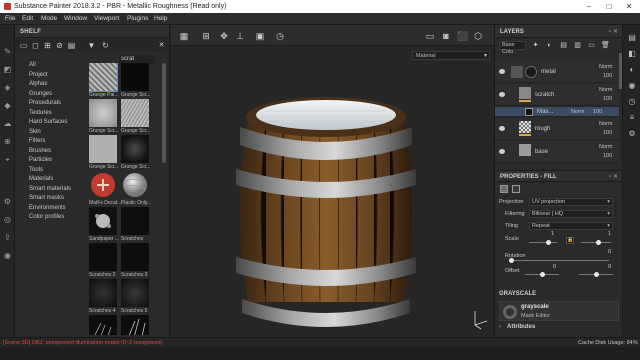 This screenshot has width=640, height=360. Describe the element at coordinates (58, 124) in the screenshot. I see `category-hard-surfaces: Hard Surfaces` at that location.